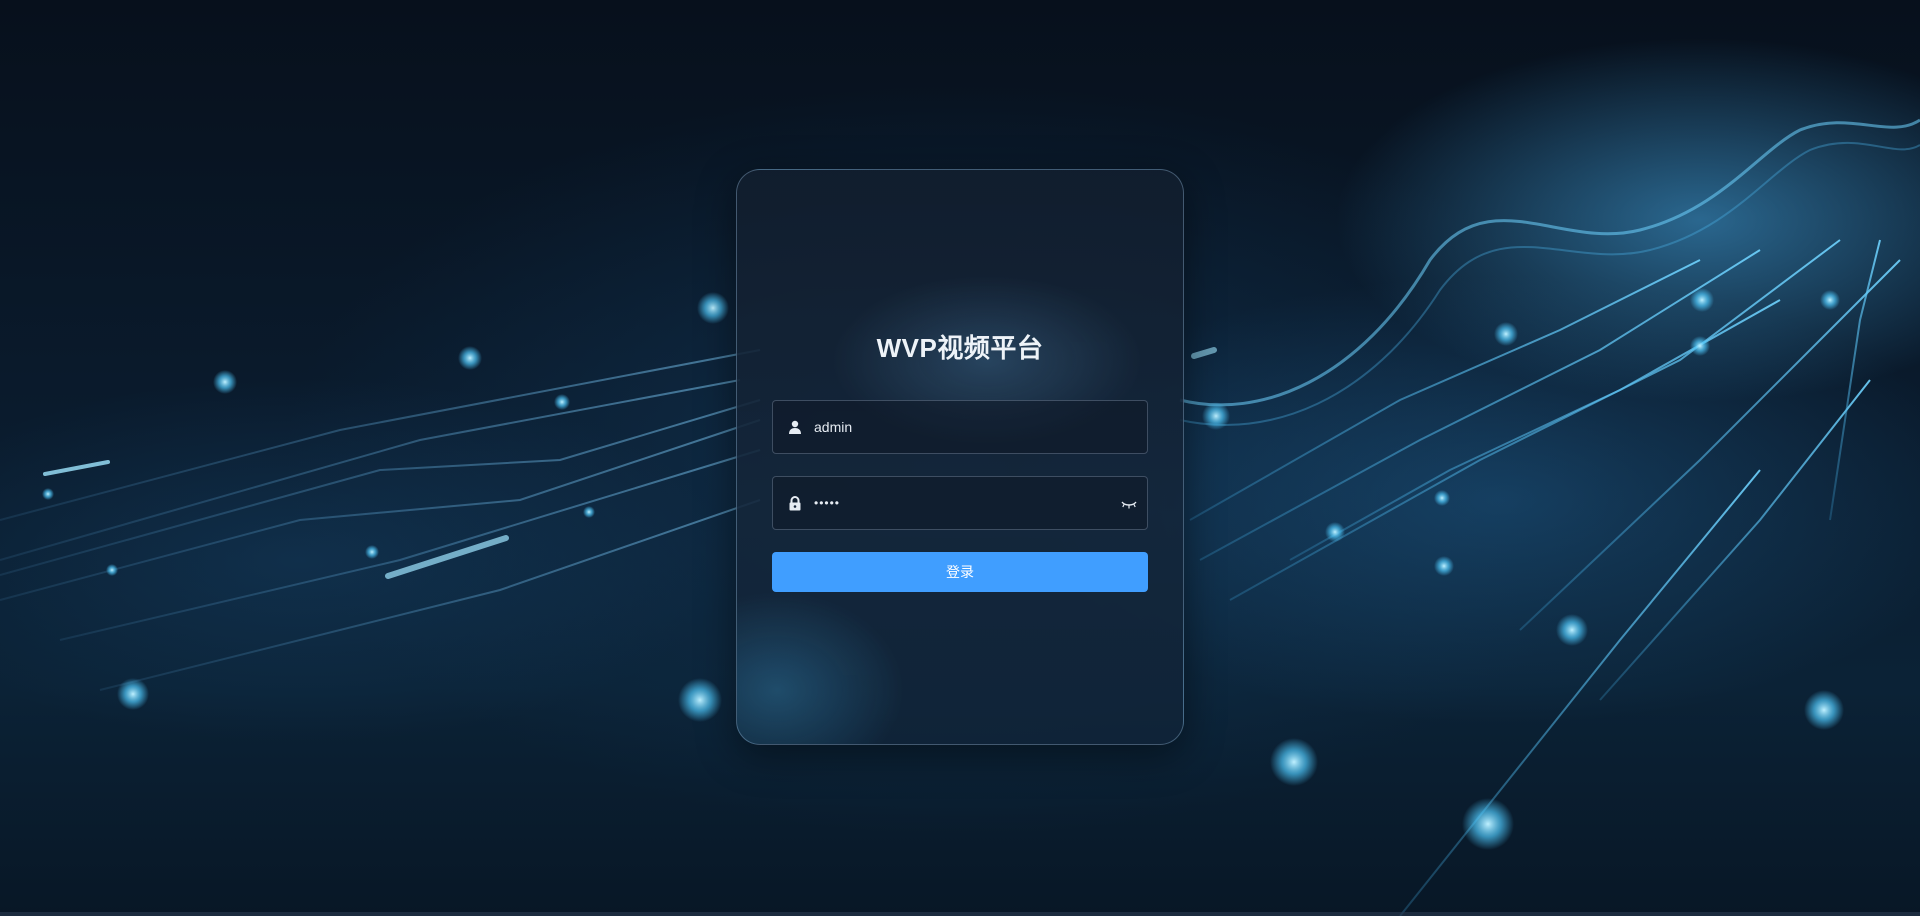 The width and height of the screenshot is (1920, 916). What do you see at coordinates (795, 427) in the screenshot?
I see `user-icon` at bounding box center [795, 427].